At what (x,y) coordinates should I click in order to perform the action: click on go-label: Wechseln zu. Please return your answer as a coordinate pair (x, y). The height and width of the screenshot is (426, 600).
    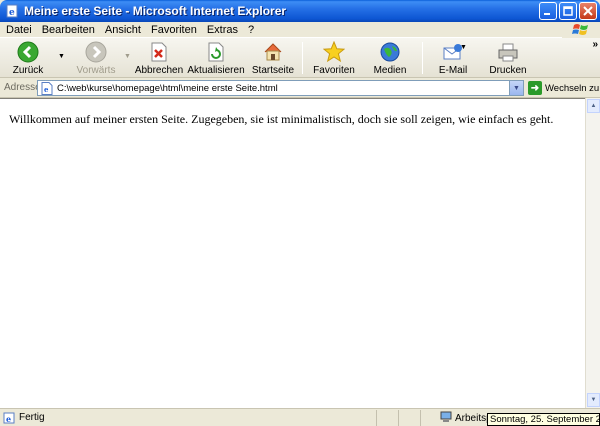
    Looking at the image, I should click on (572, 88).